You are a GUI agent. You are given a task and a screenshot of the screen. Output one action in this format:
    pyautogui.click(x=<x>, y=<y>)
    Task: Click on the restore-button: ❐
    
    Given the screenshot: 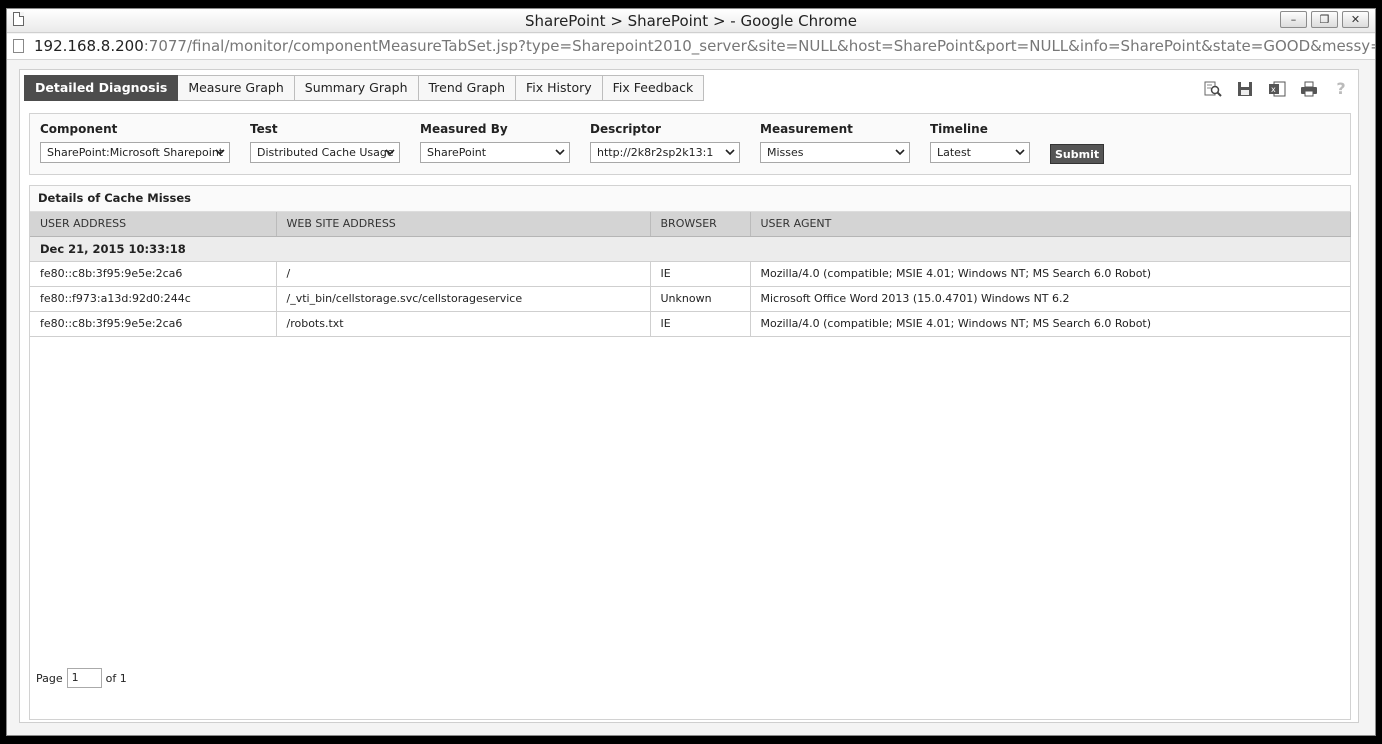 What is the action you would take?
    pyautogui.click(x=1324, y=19)
    